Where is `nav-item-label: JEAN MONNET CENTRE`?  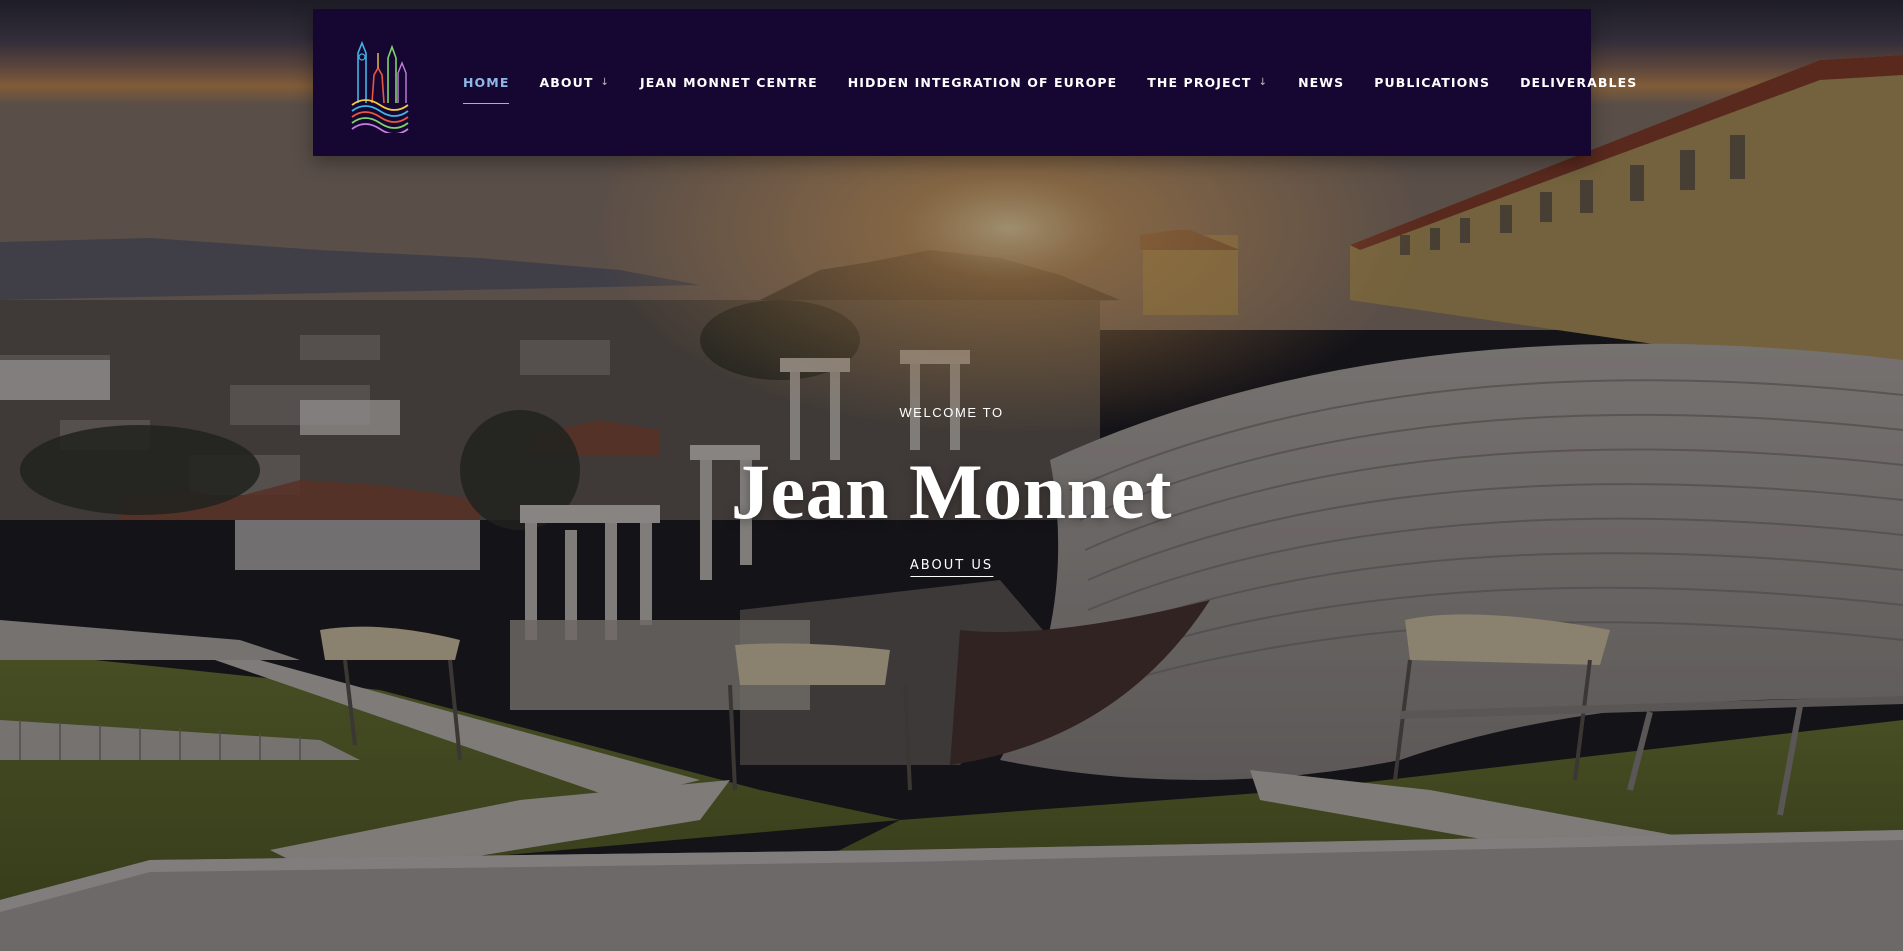 nav-item-label: JEAN MONNET CENTRE is located at coordinates (728, 82).